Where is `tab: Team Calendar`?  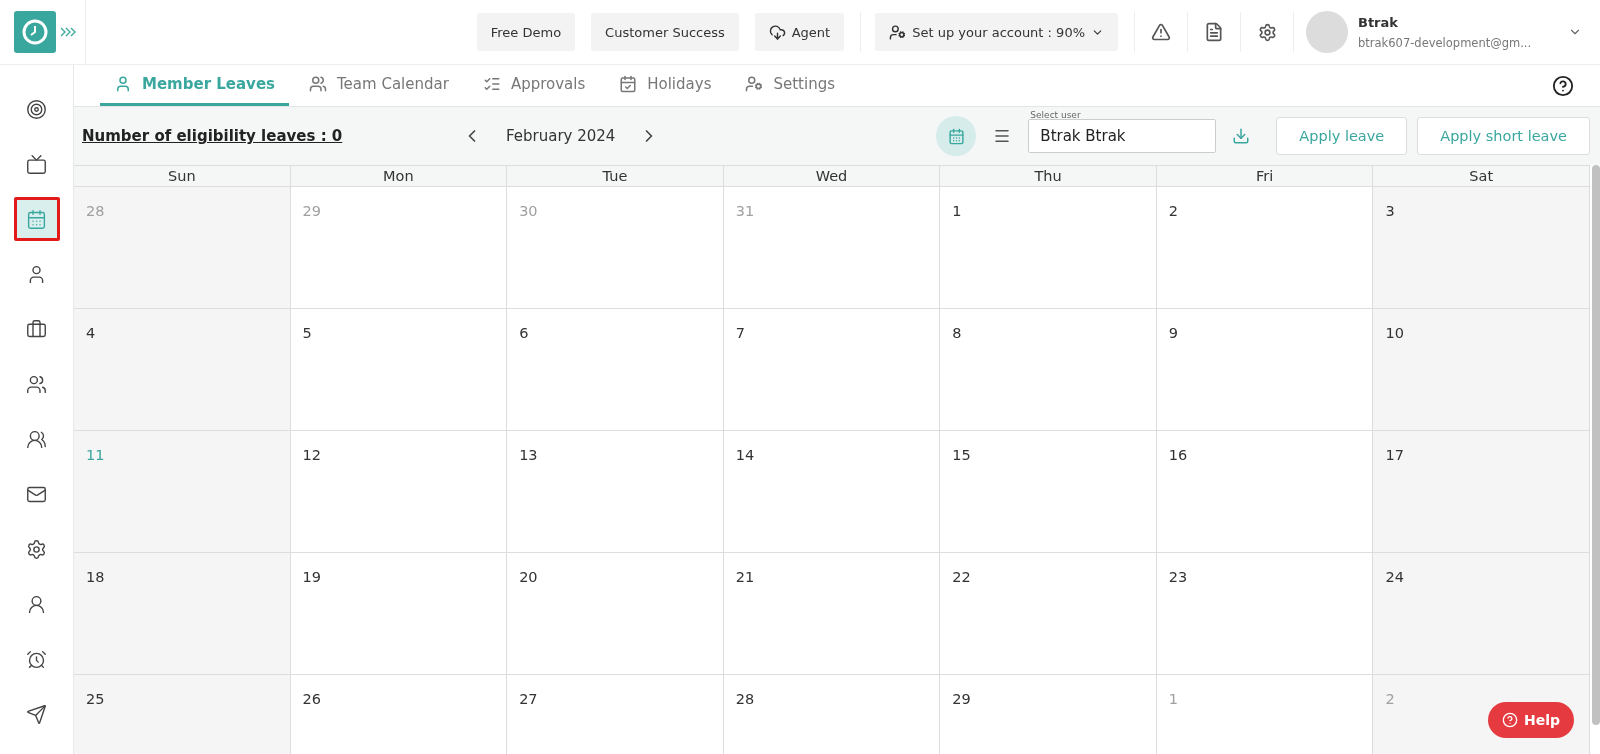
tab: Team Calendar is located at coordinates (379, 85).